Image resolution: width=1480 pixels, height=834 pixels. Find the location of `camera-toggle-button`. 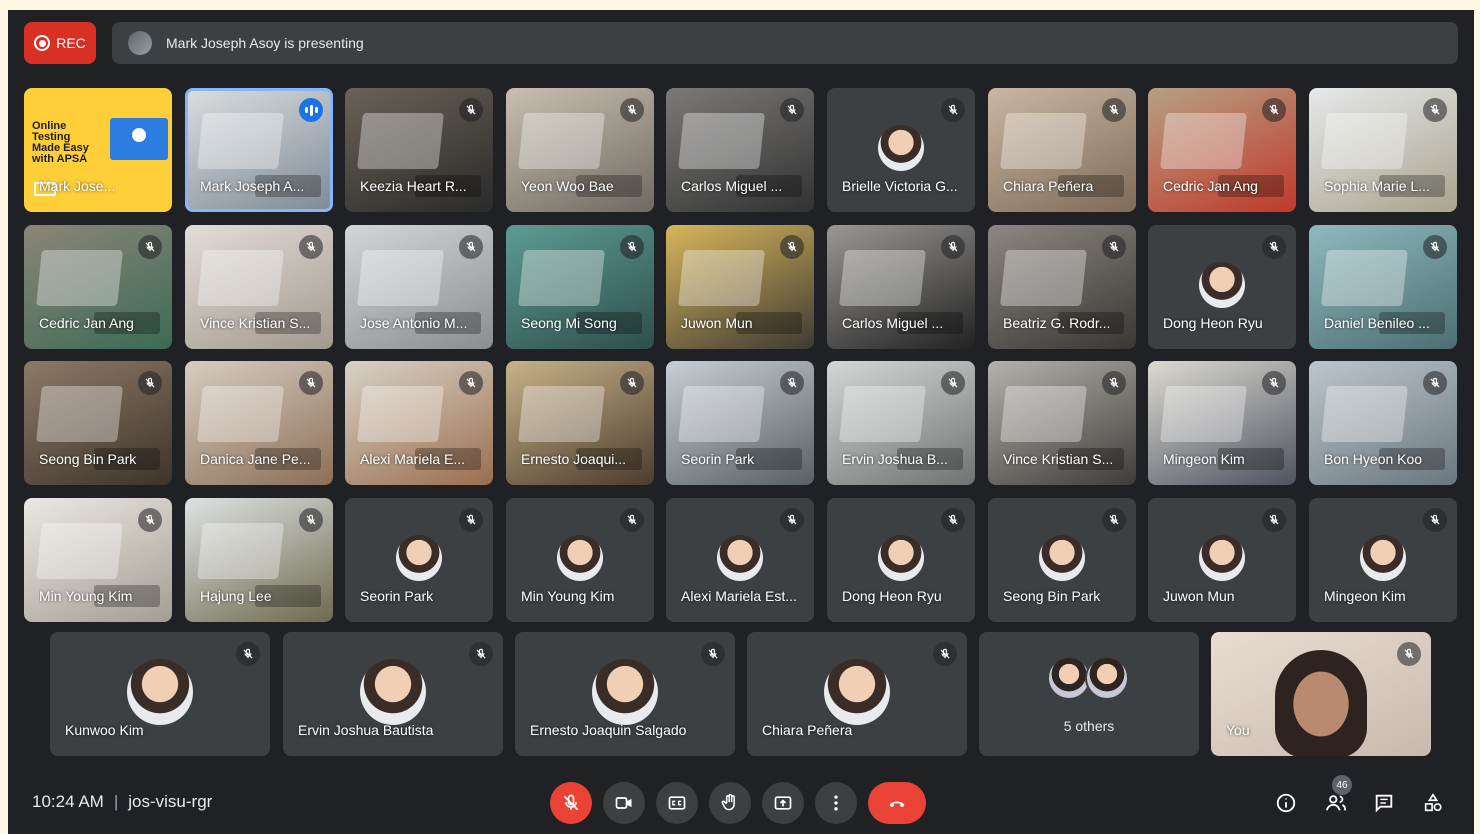

camera-toggle-button is located at coordinates (624, 803).